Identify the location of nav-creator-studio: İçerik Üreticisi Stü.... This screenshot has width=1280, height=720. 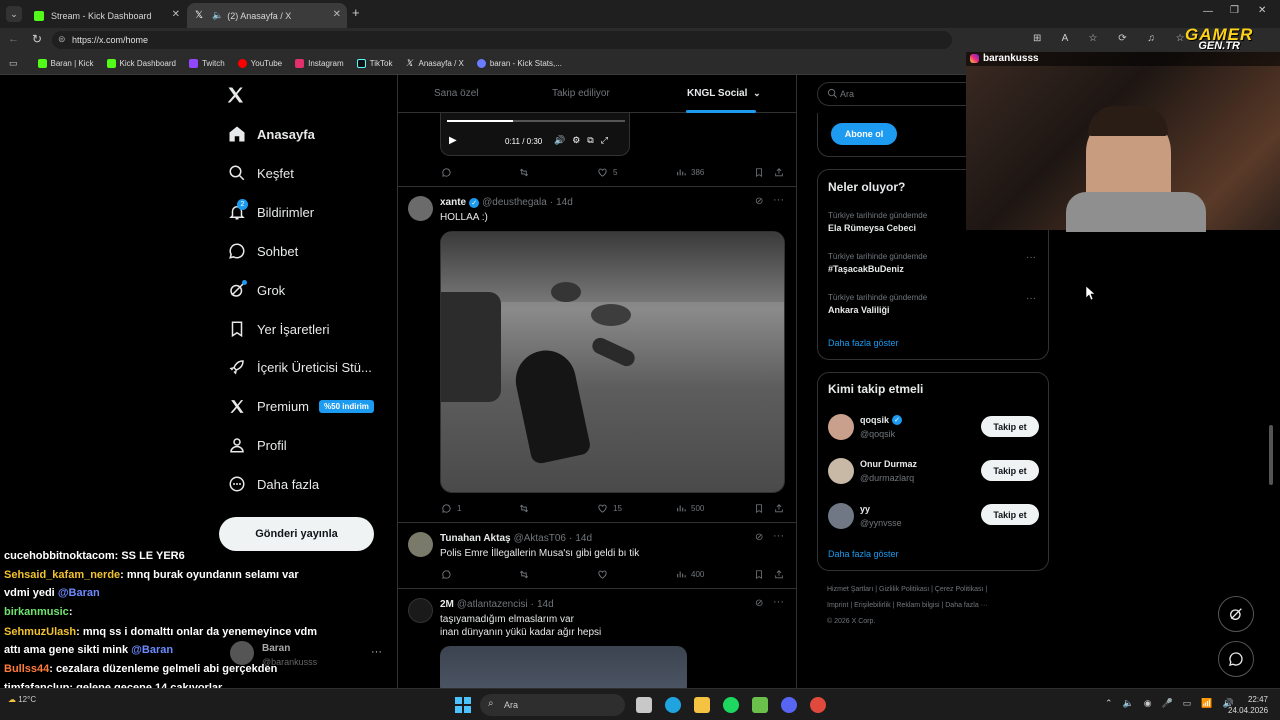
(299, 367).